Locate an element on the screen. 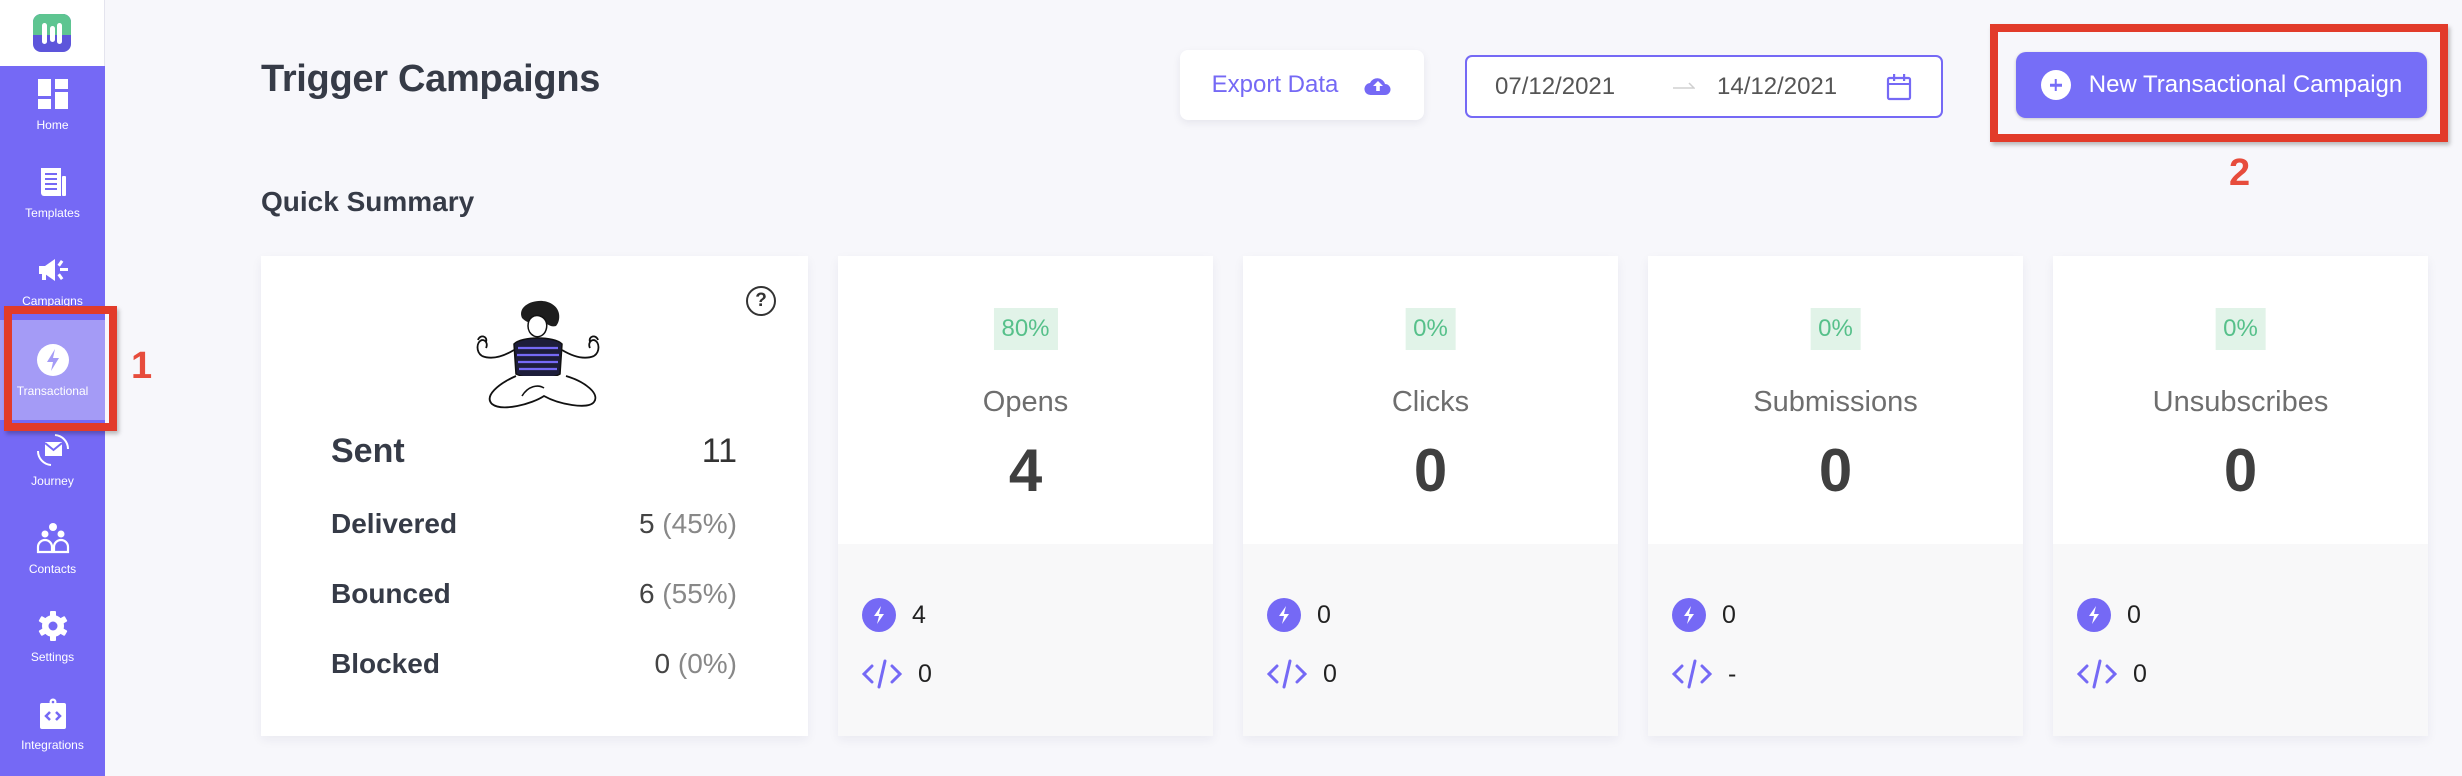  trigger-count-row: 4 is located at coordinates (894, 615).